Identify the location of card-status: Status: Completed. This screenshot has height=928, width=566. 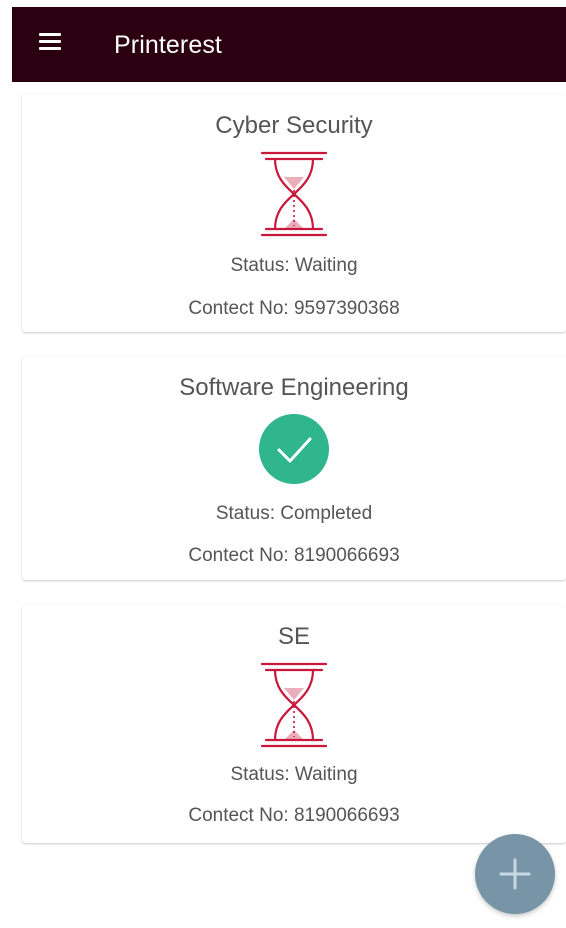
(294, 513).